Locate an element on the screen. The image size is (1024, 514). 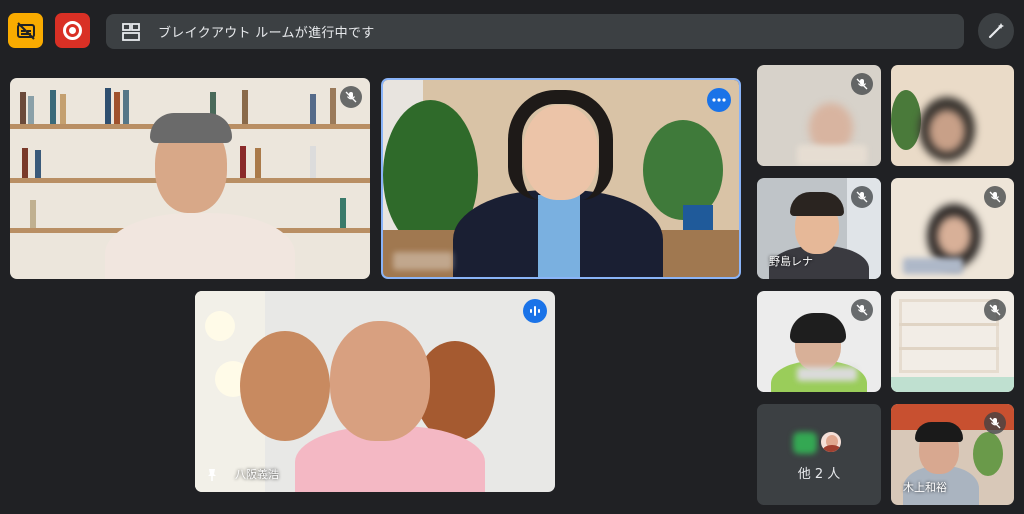
breakout-banner-text: ブレイクアウト ルームが進行中です is located at coordinates (266, 33).